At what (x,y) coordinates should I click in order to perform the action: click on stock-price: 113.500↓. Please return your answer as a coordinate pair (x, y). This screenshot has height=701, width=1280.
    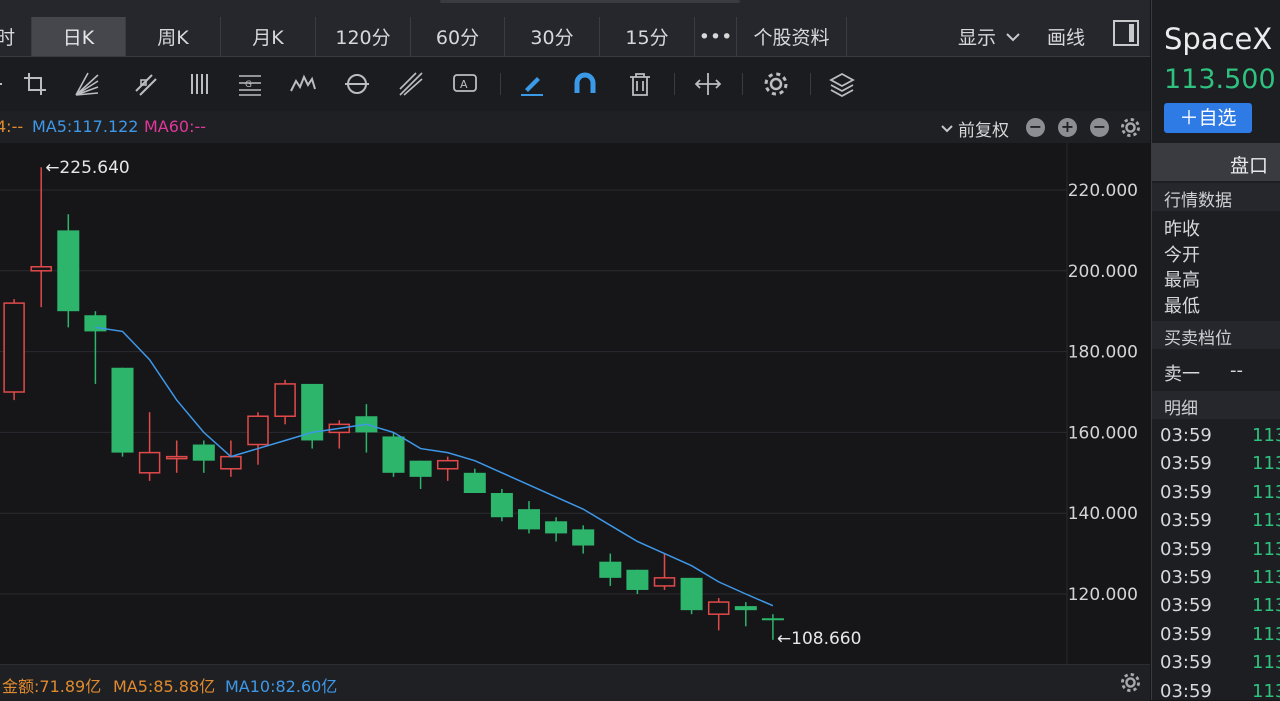
    Looking at the image, I should click on (1222, 79).